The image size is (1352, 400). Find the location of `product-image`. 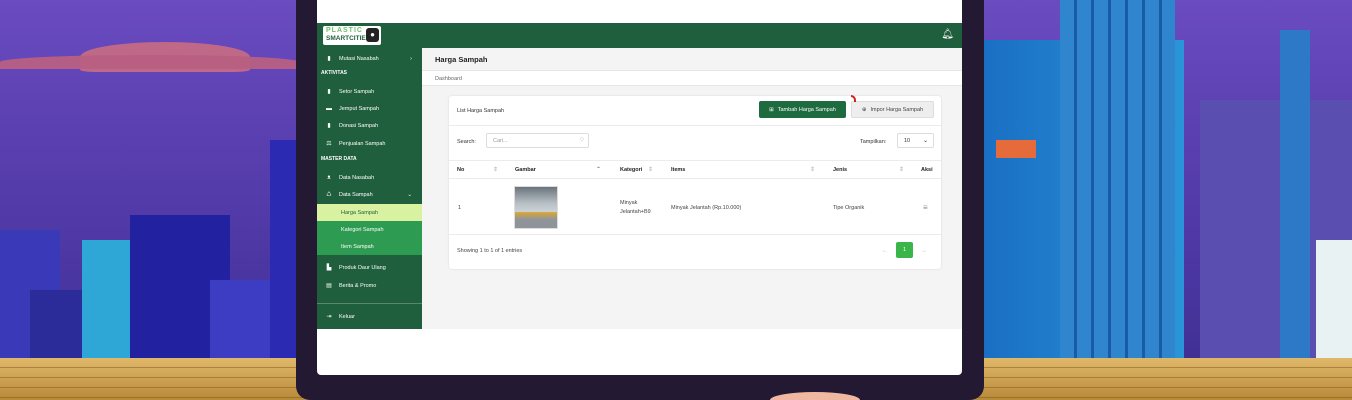

product-image is located at coordinates (536, 207).